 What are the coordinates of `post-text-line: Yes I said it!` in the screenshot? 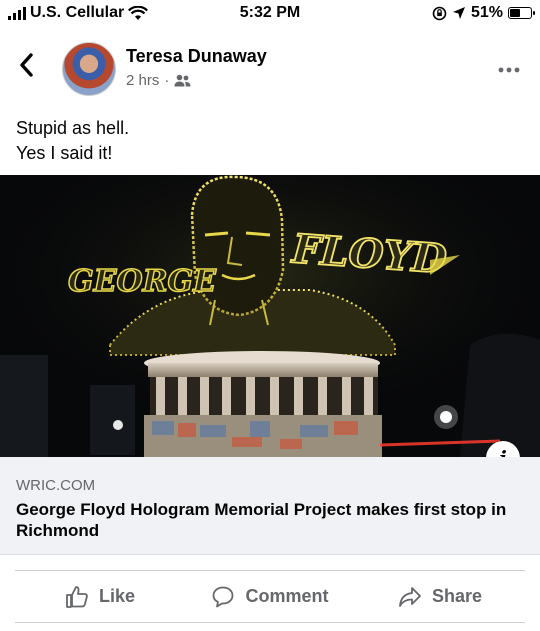 It's located at (64, 153).